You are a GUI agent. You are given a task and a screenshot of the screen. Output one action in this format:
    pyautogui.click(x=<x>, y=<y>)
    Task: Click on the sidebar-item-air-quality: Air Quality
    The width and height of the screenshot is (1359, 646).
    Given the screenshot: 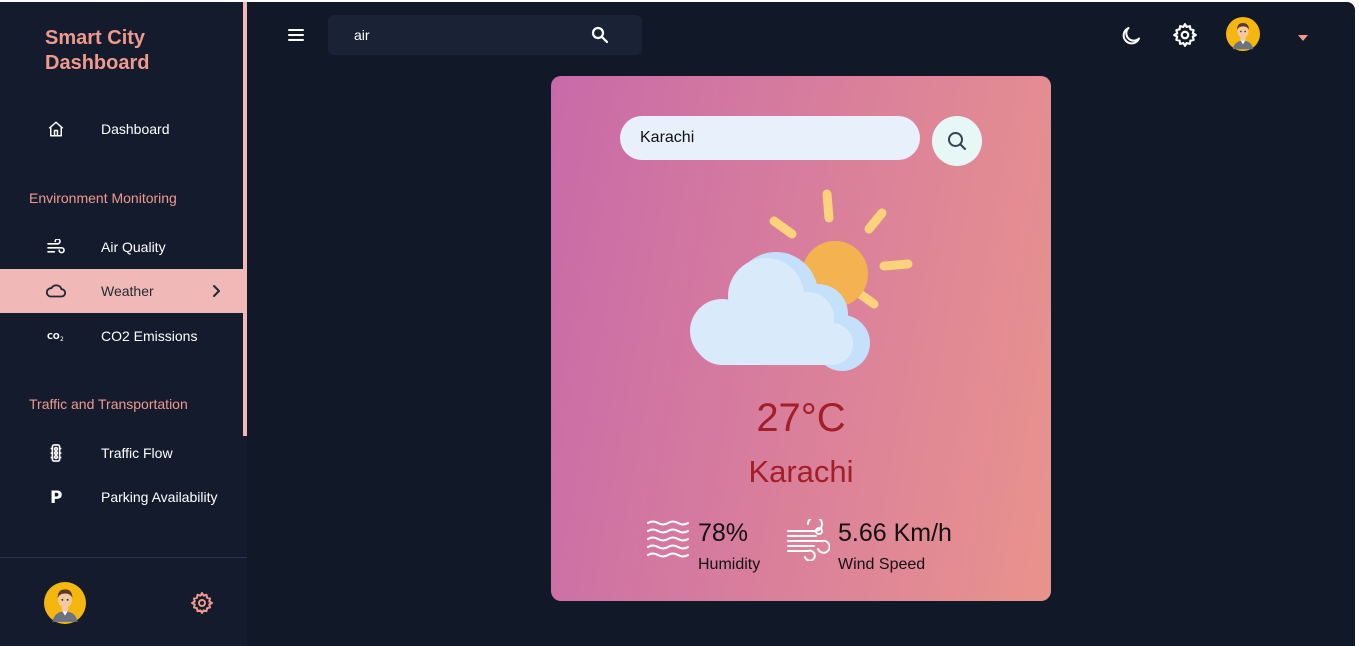 What is the action you would take?
    pyautogui.click(x=121, y=247)
    